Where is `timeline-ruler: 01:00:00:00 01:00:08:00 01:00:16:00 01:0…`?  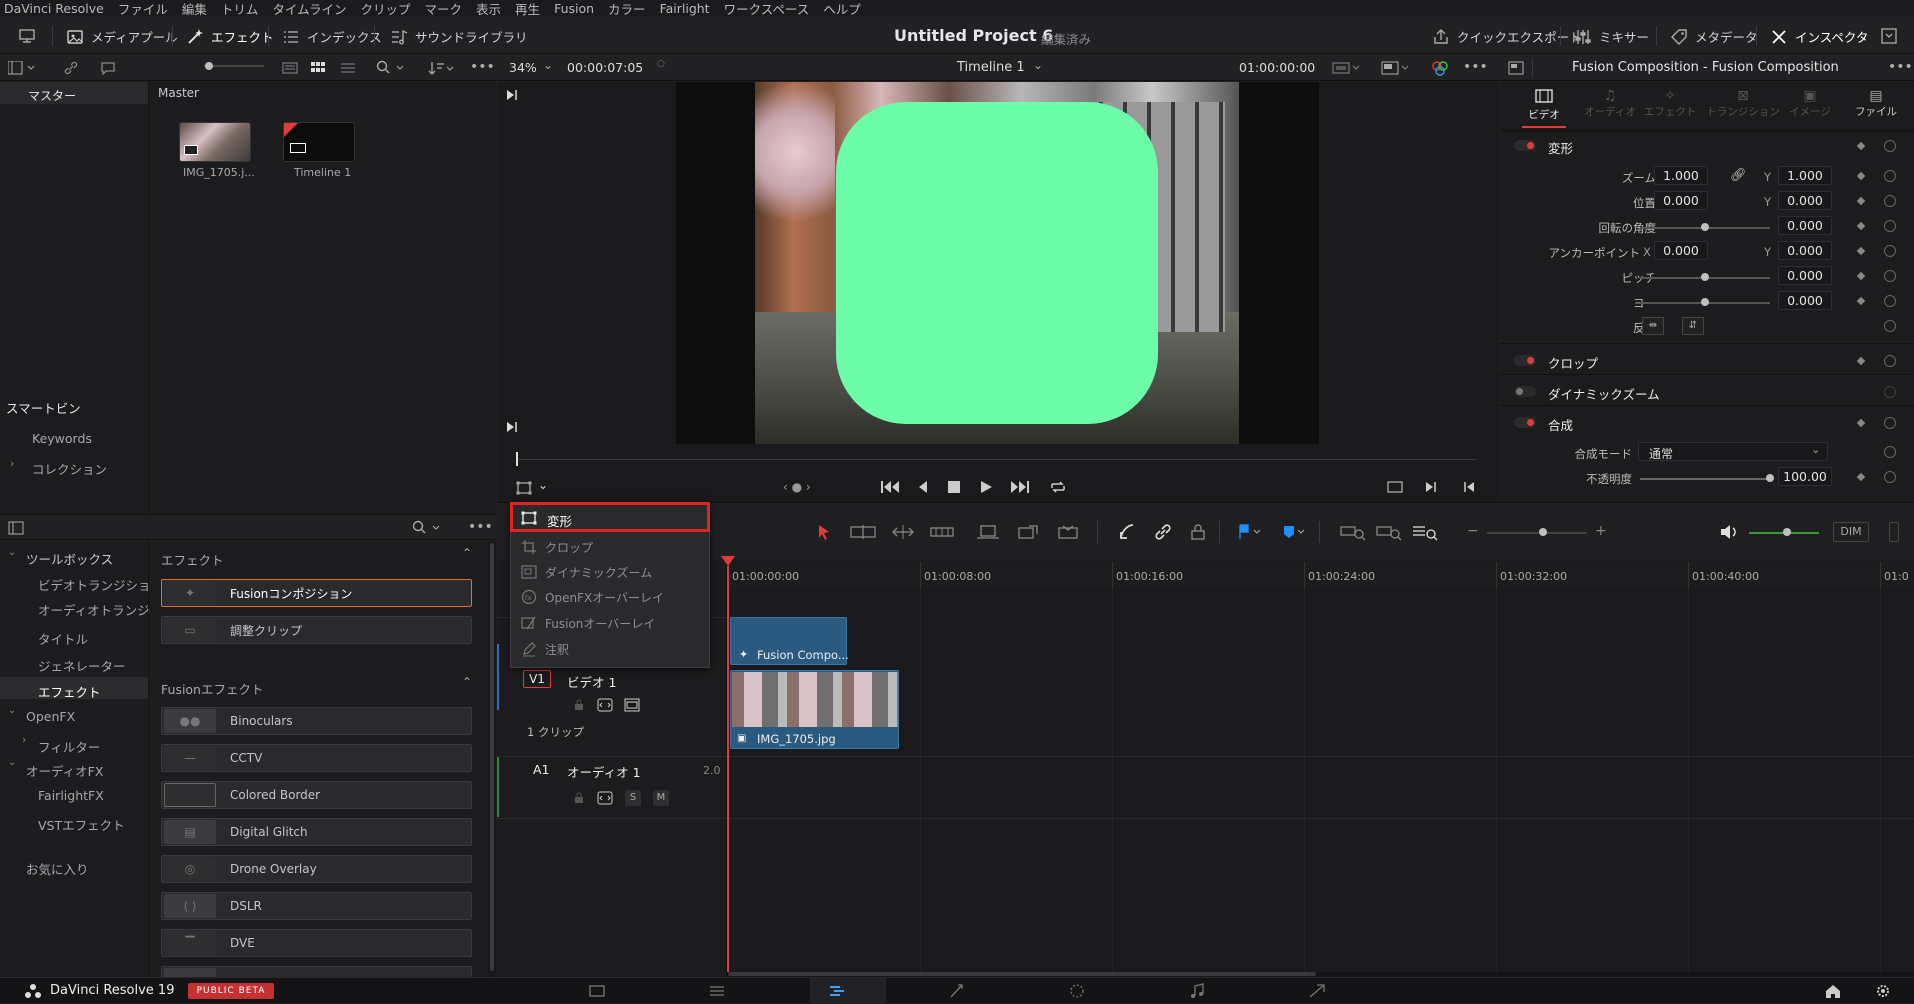
timeline-ruler: 01:00:00:00 01:00:08:00 01:00:16:00 01:0… is located at coordinates (1321, 575).